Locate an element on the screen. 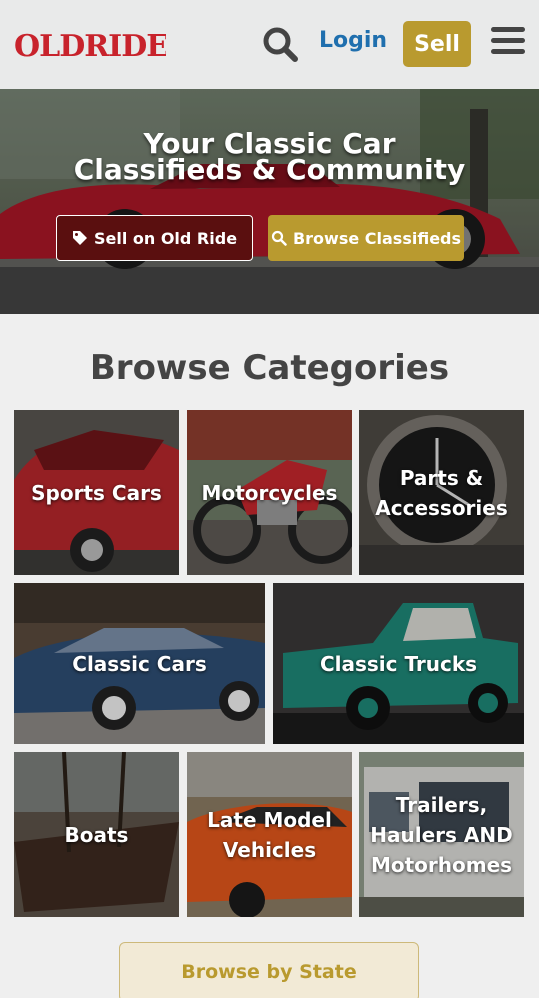 This screenshot has height=998, width=539. category-motorcycles: Motorcycles is located at coordinates (269, 492).